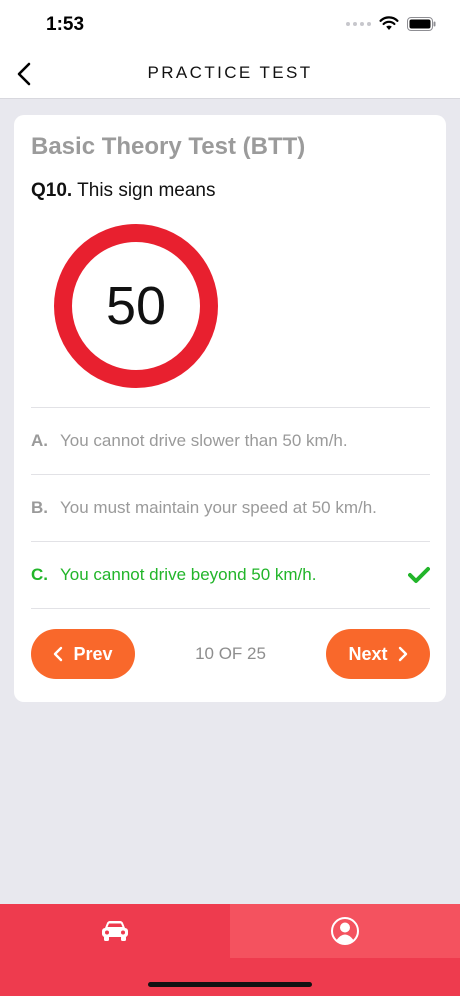  Describe the element at coordinates (368, 653) in the screenshot. I see `next-label: Next` at that location.